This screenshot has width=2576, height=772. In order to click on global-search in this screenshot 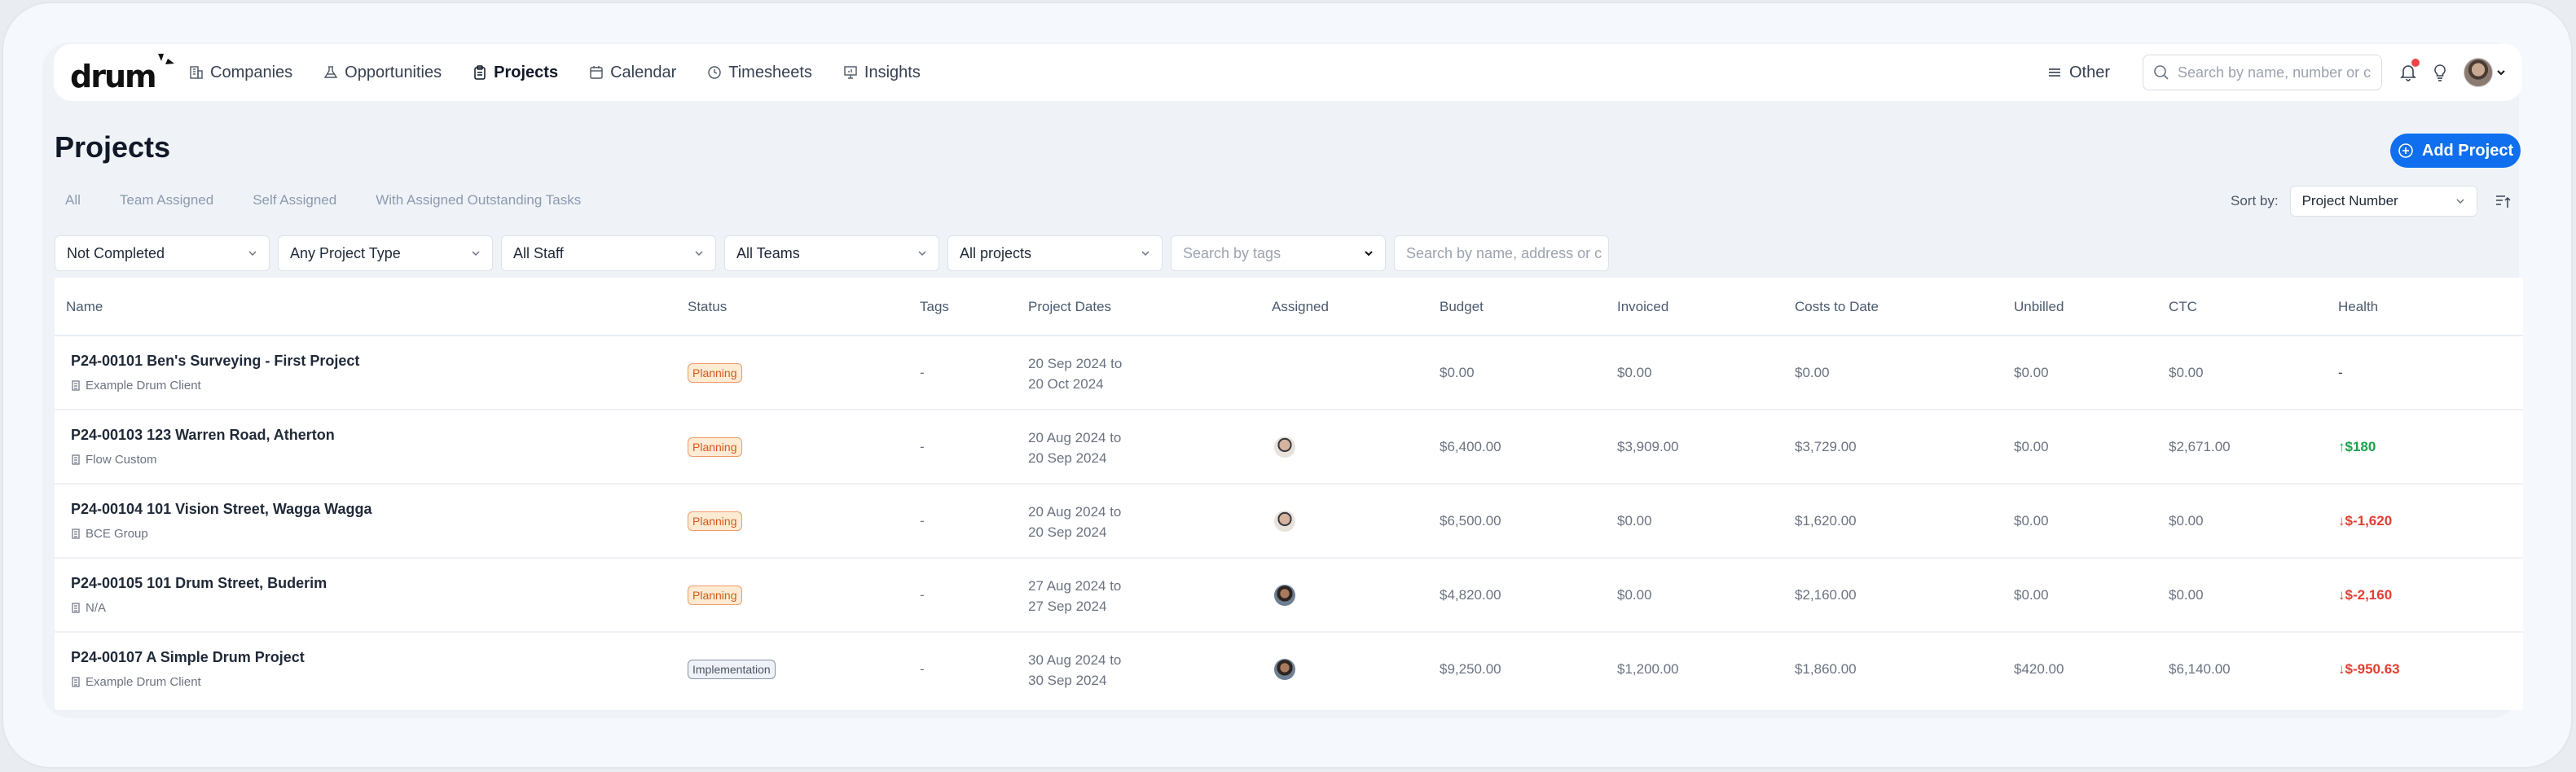, I will do `click(2262, 72)`.